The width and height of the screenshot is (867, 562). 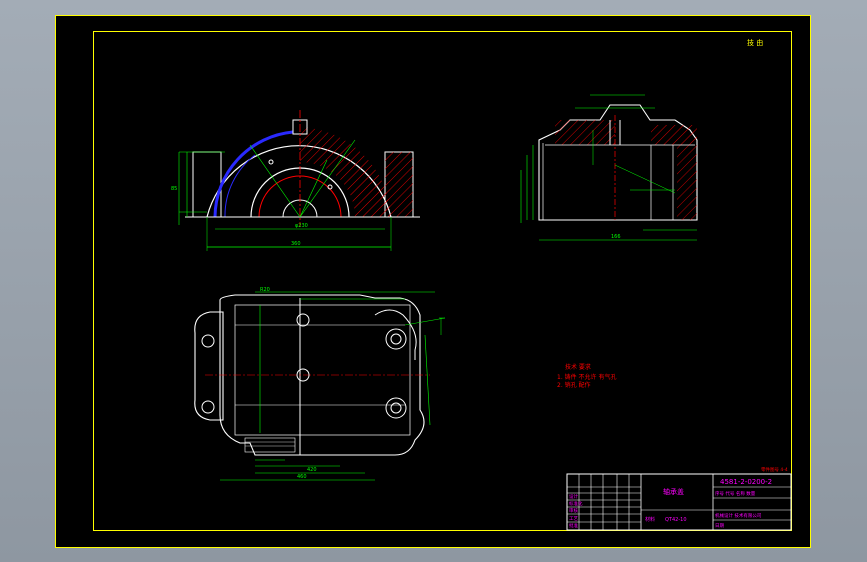 What do you see at coordinates (755, 42) in the screenshot?
I see `sheet-label: 技 由` at bounding box center [755, 42].